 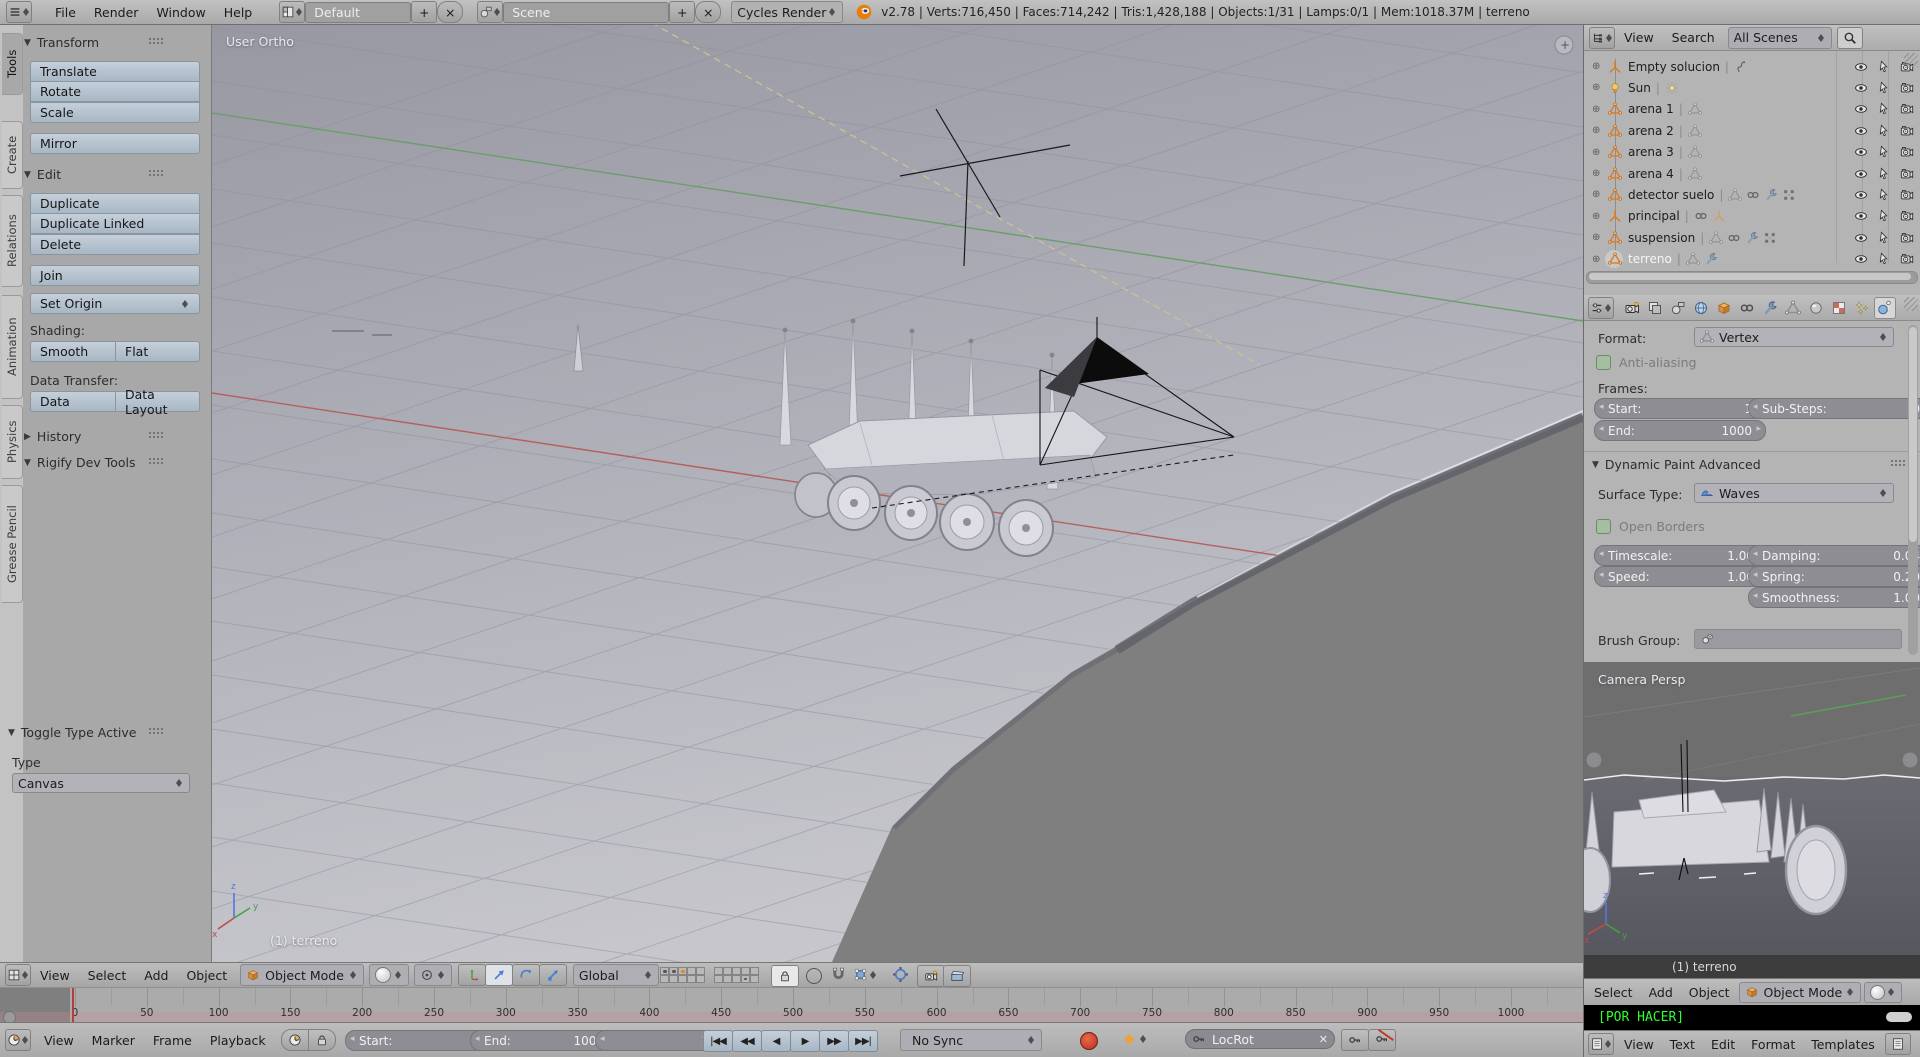 What do you see at coordinates (9, 1016) in the screenshot?
I see `ruler-knob` at bounding box center [9, 1016].